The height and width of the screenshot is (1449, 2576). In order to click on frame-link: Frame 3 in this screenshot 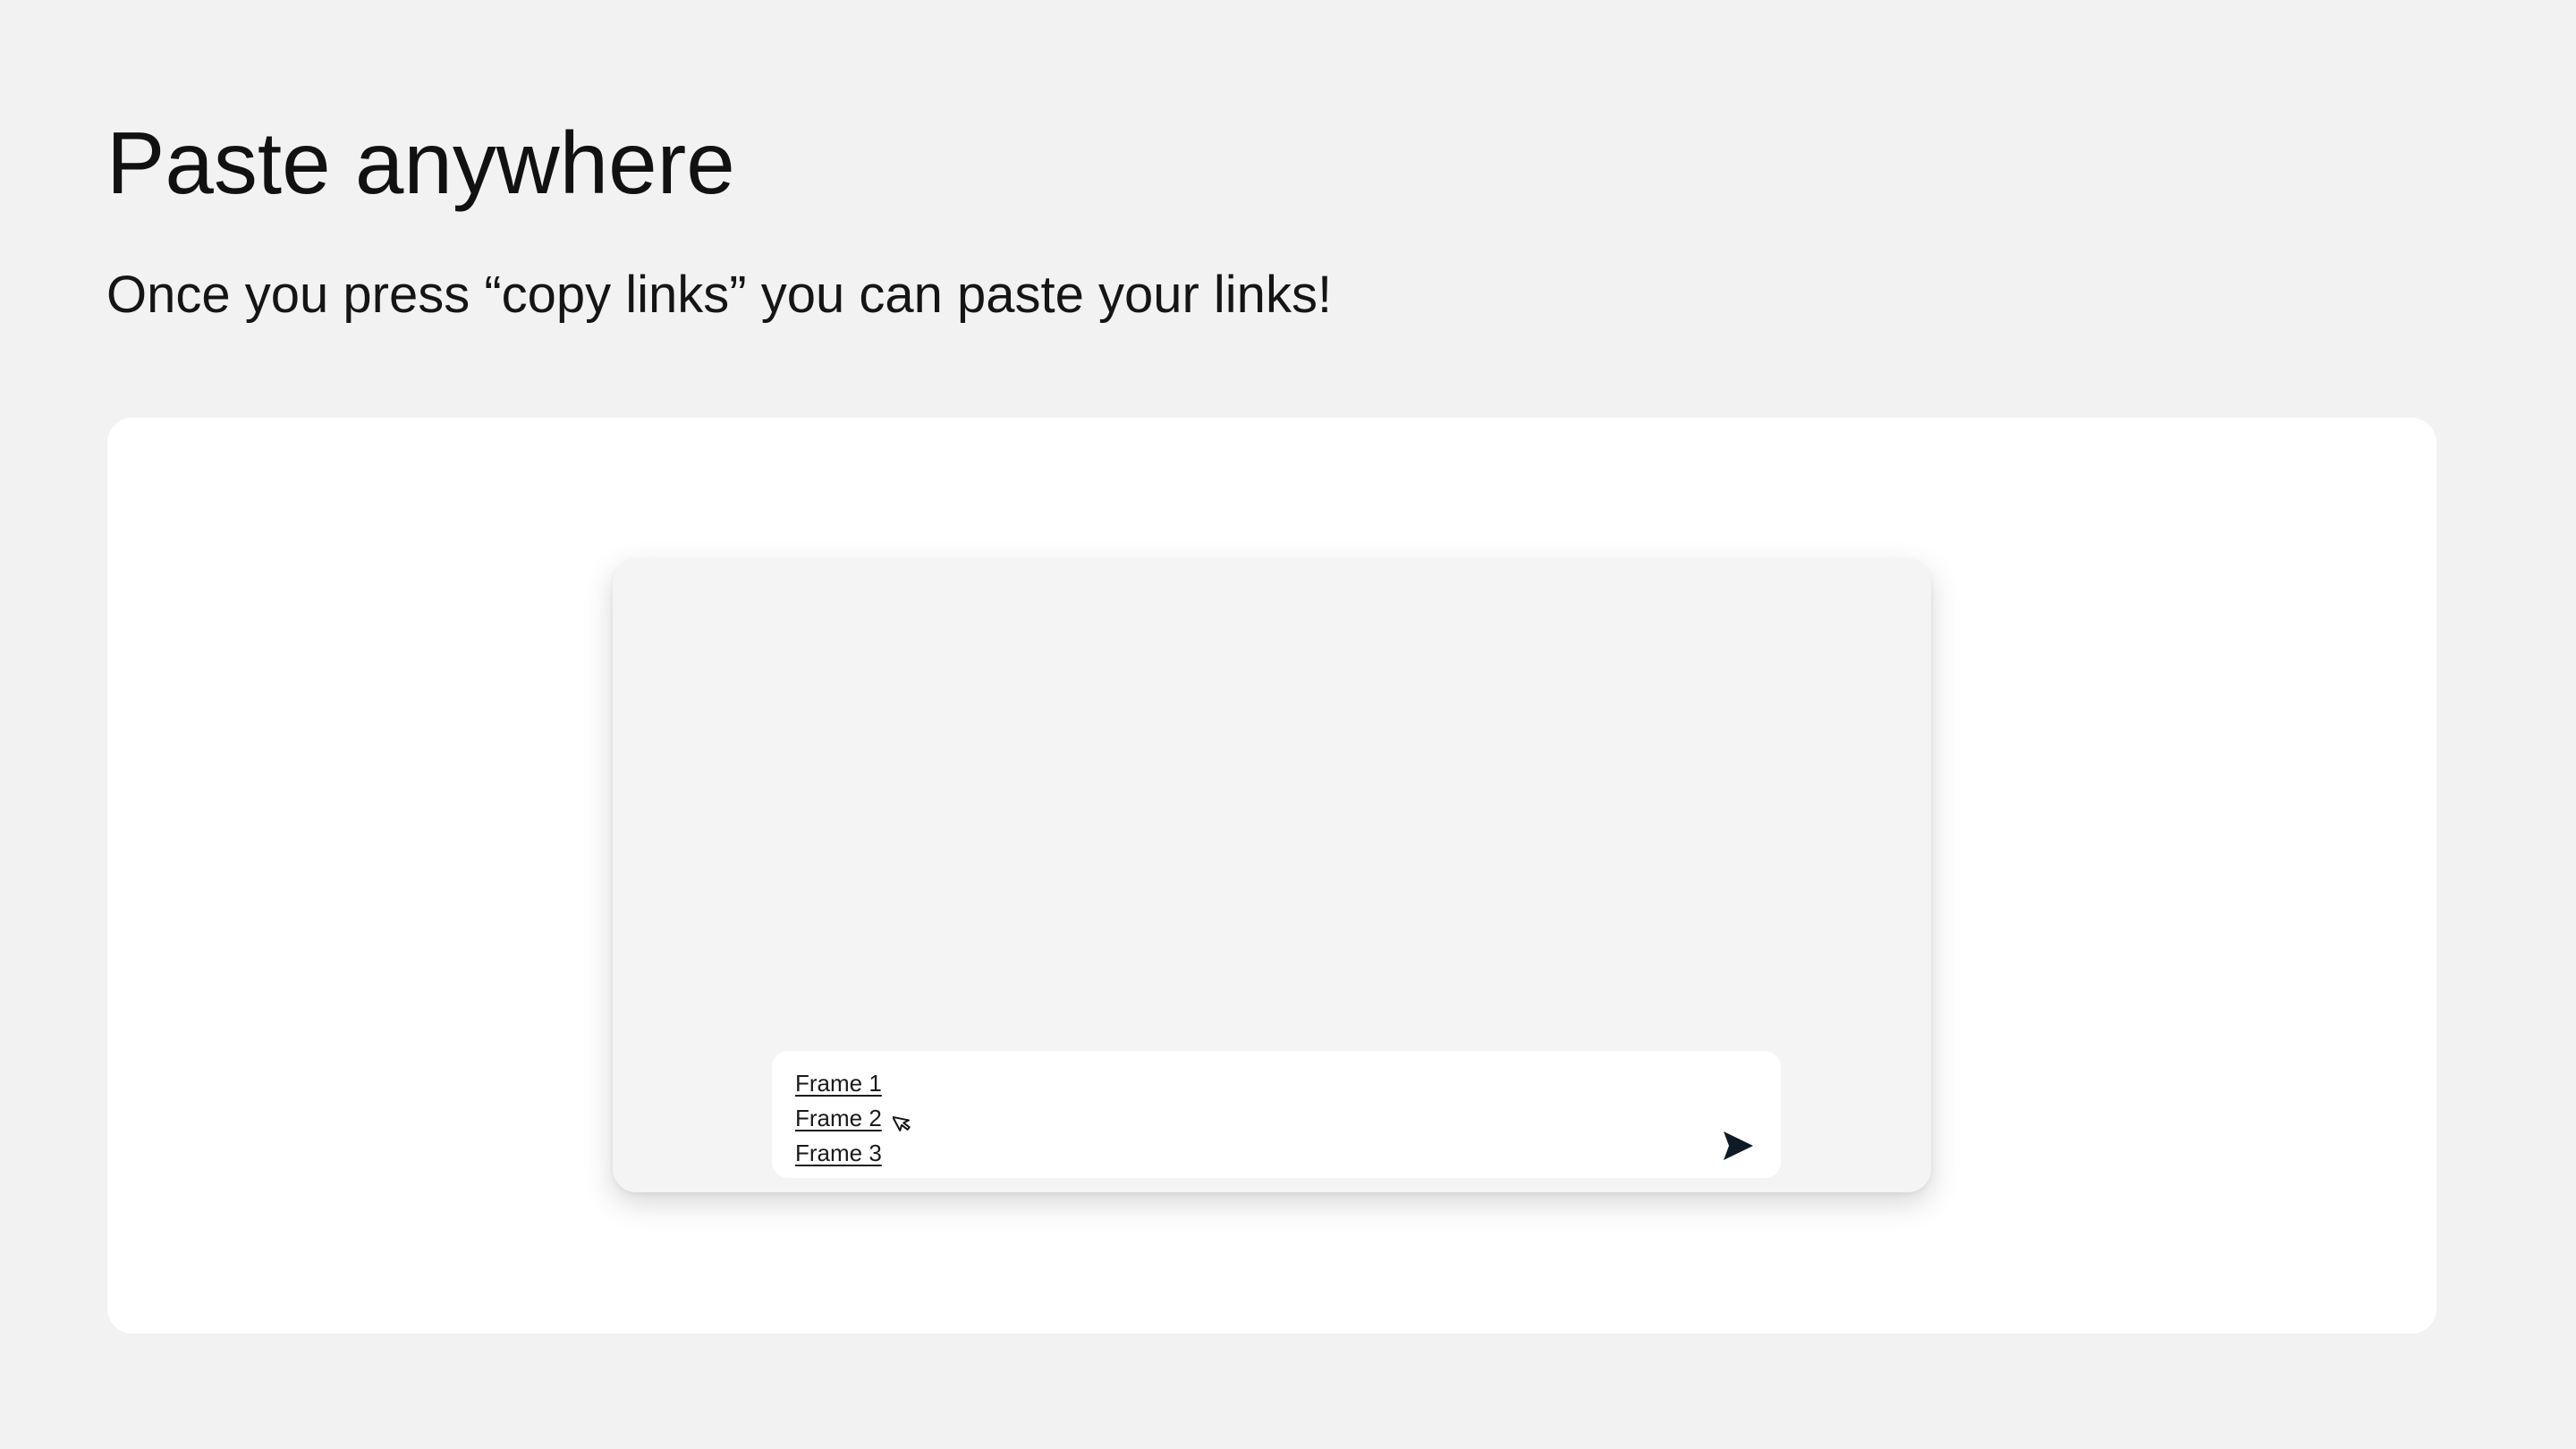, I will do `click(838, 1153)`.